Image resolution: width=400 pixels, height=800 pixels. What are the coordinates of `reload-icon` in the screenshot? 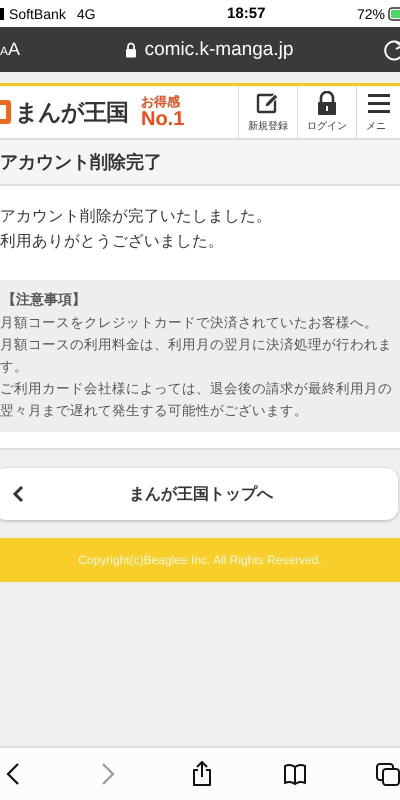 It's located at (392, 50).